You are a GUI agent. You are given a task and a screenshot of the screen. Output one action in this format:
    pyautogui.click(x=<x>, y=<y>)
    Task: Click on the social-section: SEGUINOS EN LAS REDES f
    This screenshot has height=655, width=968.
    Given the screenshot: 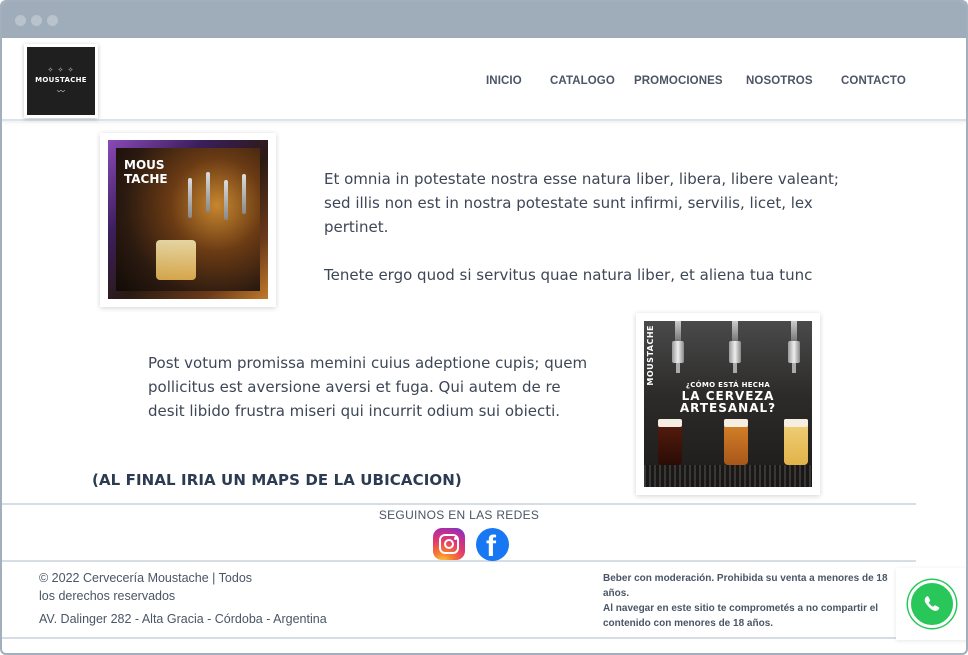 What is the action you would take?
    pyautogui.click(x=459, y=532)
    